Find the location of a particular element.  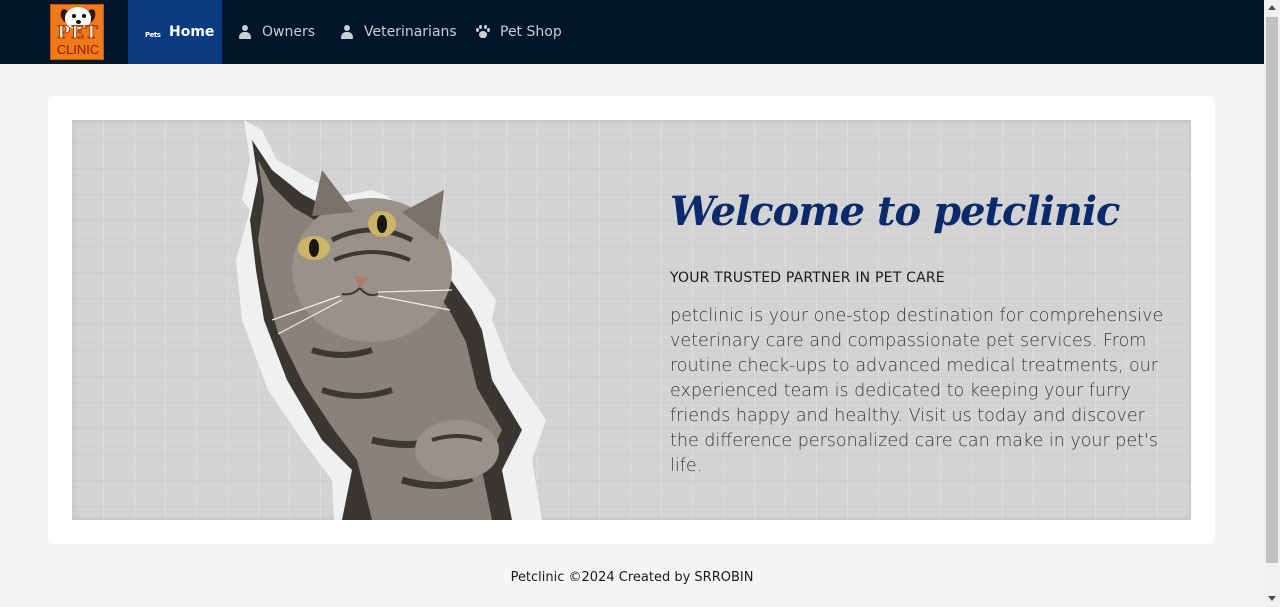

logo-text-pet: PET is located at coordinates (78, 33).